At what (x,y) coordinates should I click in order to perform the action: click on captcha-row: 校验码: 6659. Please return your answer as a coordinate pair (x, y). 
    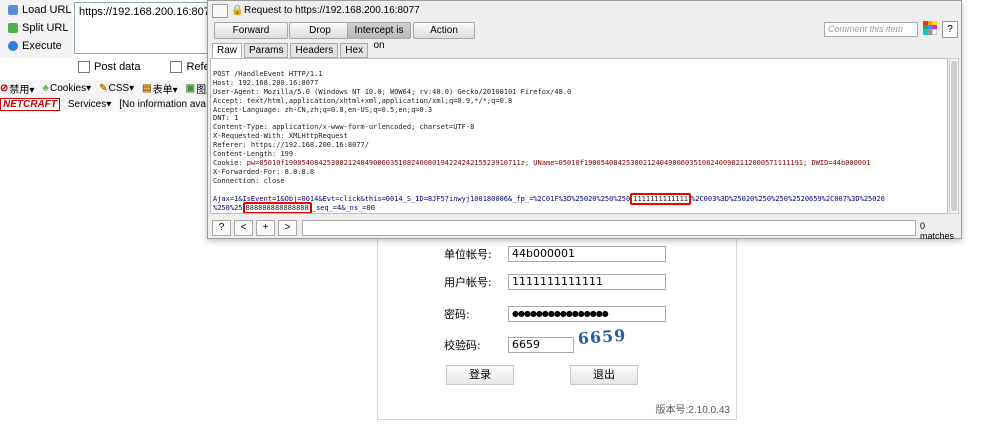
    Looking at the image, I should click on (509, 345).